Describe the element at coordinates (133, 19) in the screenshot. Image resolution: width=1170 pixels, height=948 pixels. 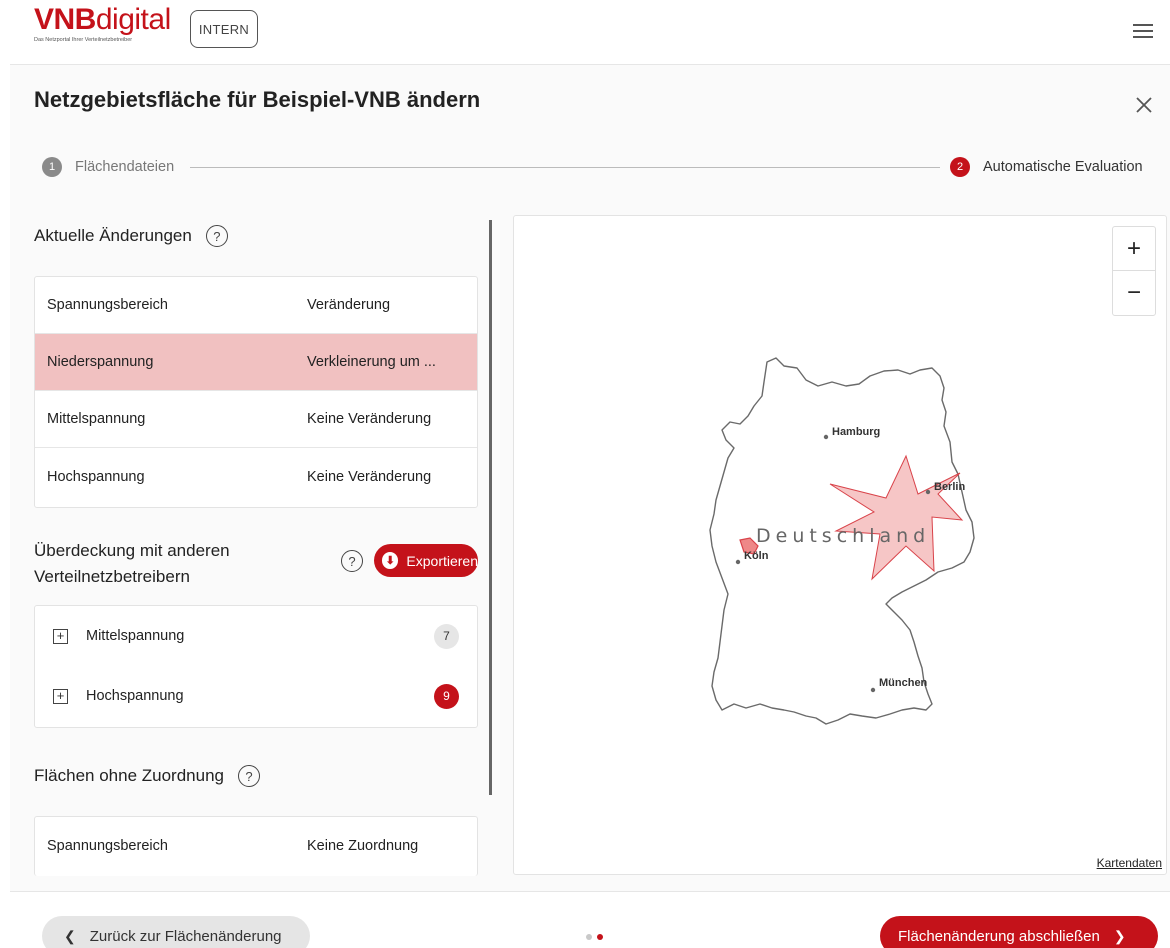
I see `logo-light-text: digital` at that location.